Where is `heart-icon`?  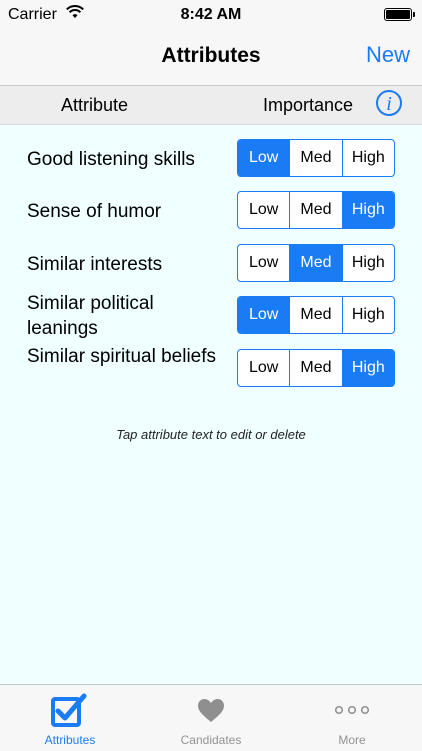
heart-icon is located at coordinates (211, 710).